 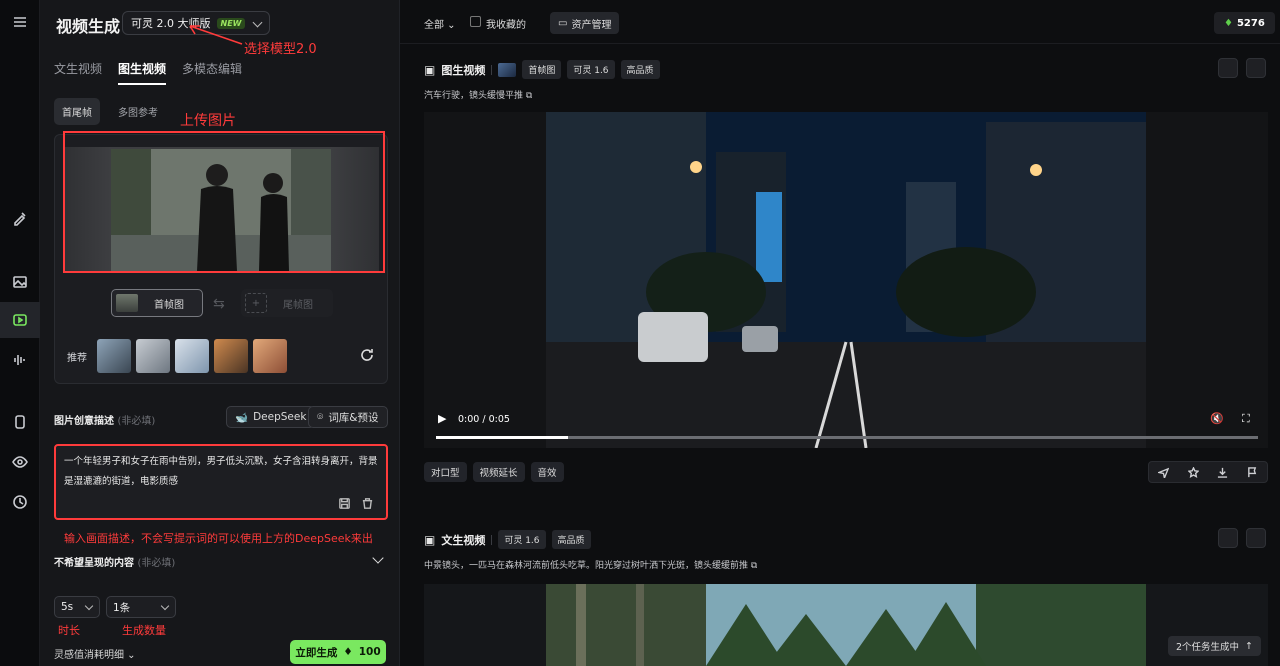 I want to click on icon-rail, so click(x=20, y=333).